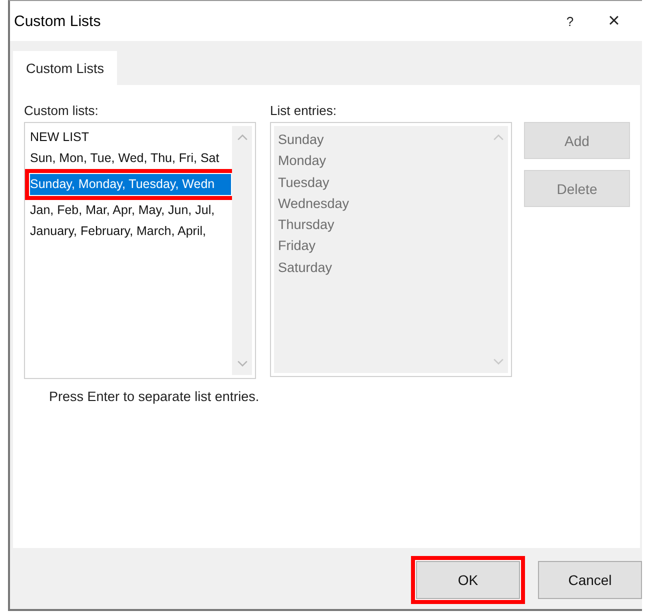 The height and width of the screenshot is (613, 649). Describe the element at coordinates (58, 21) in the screenshot. I see `window-title: Custom Lists` at that location.